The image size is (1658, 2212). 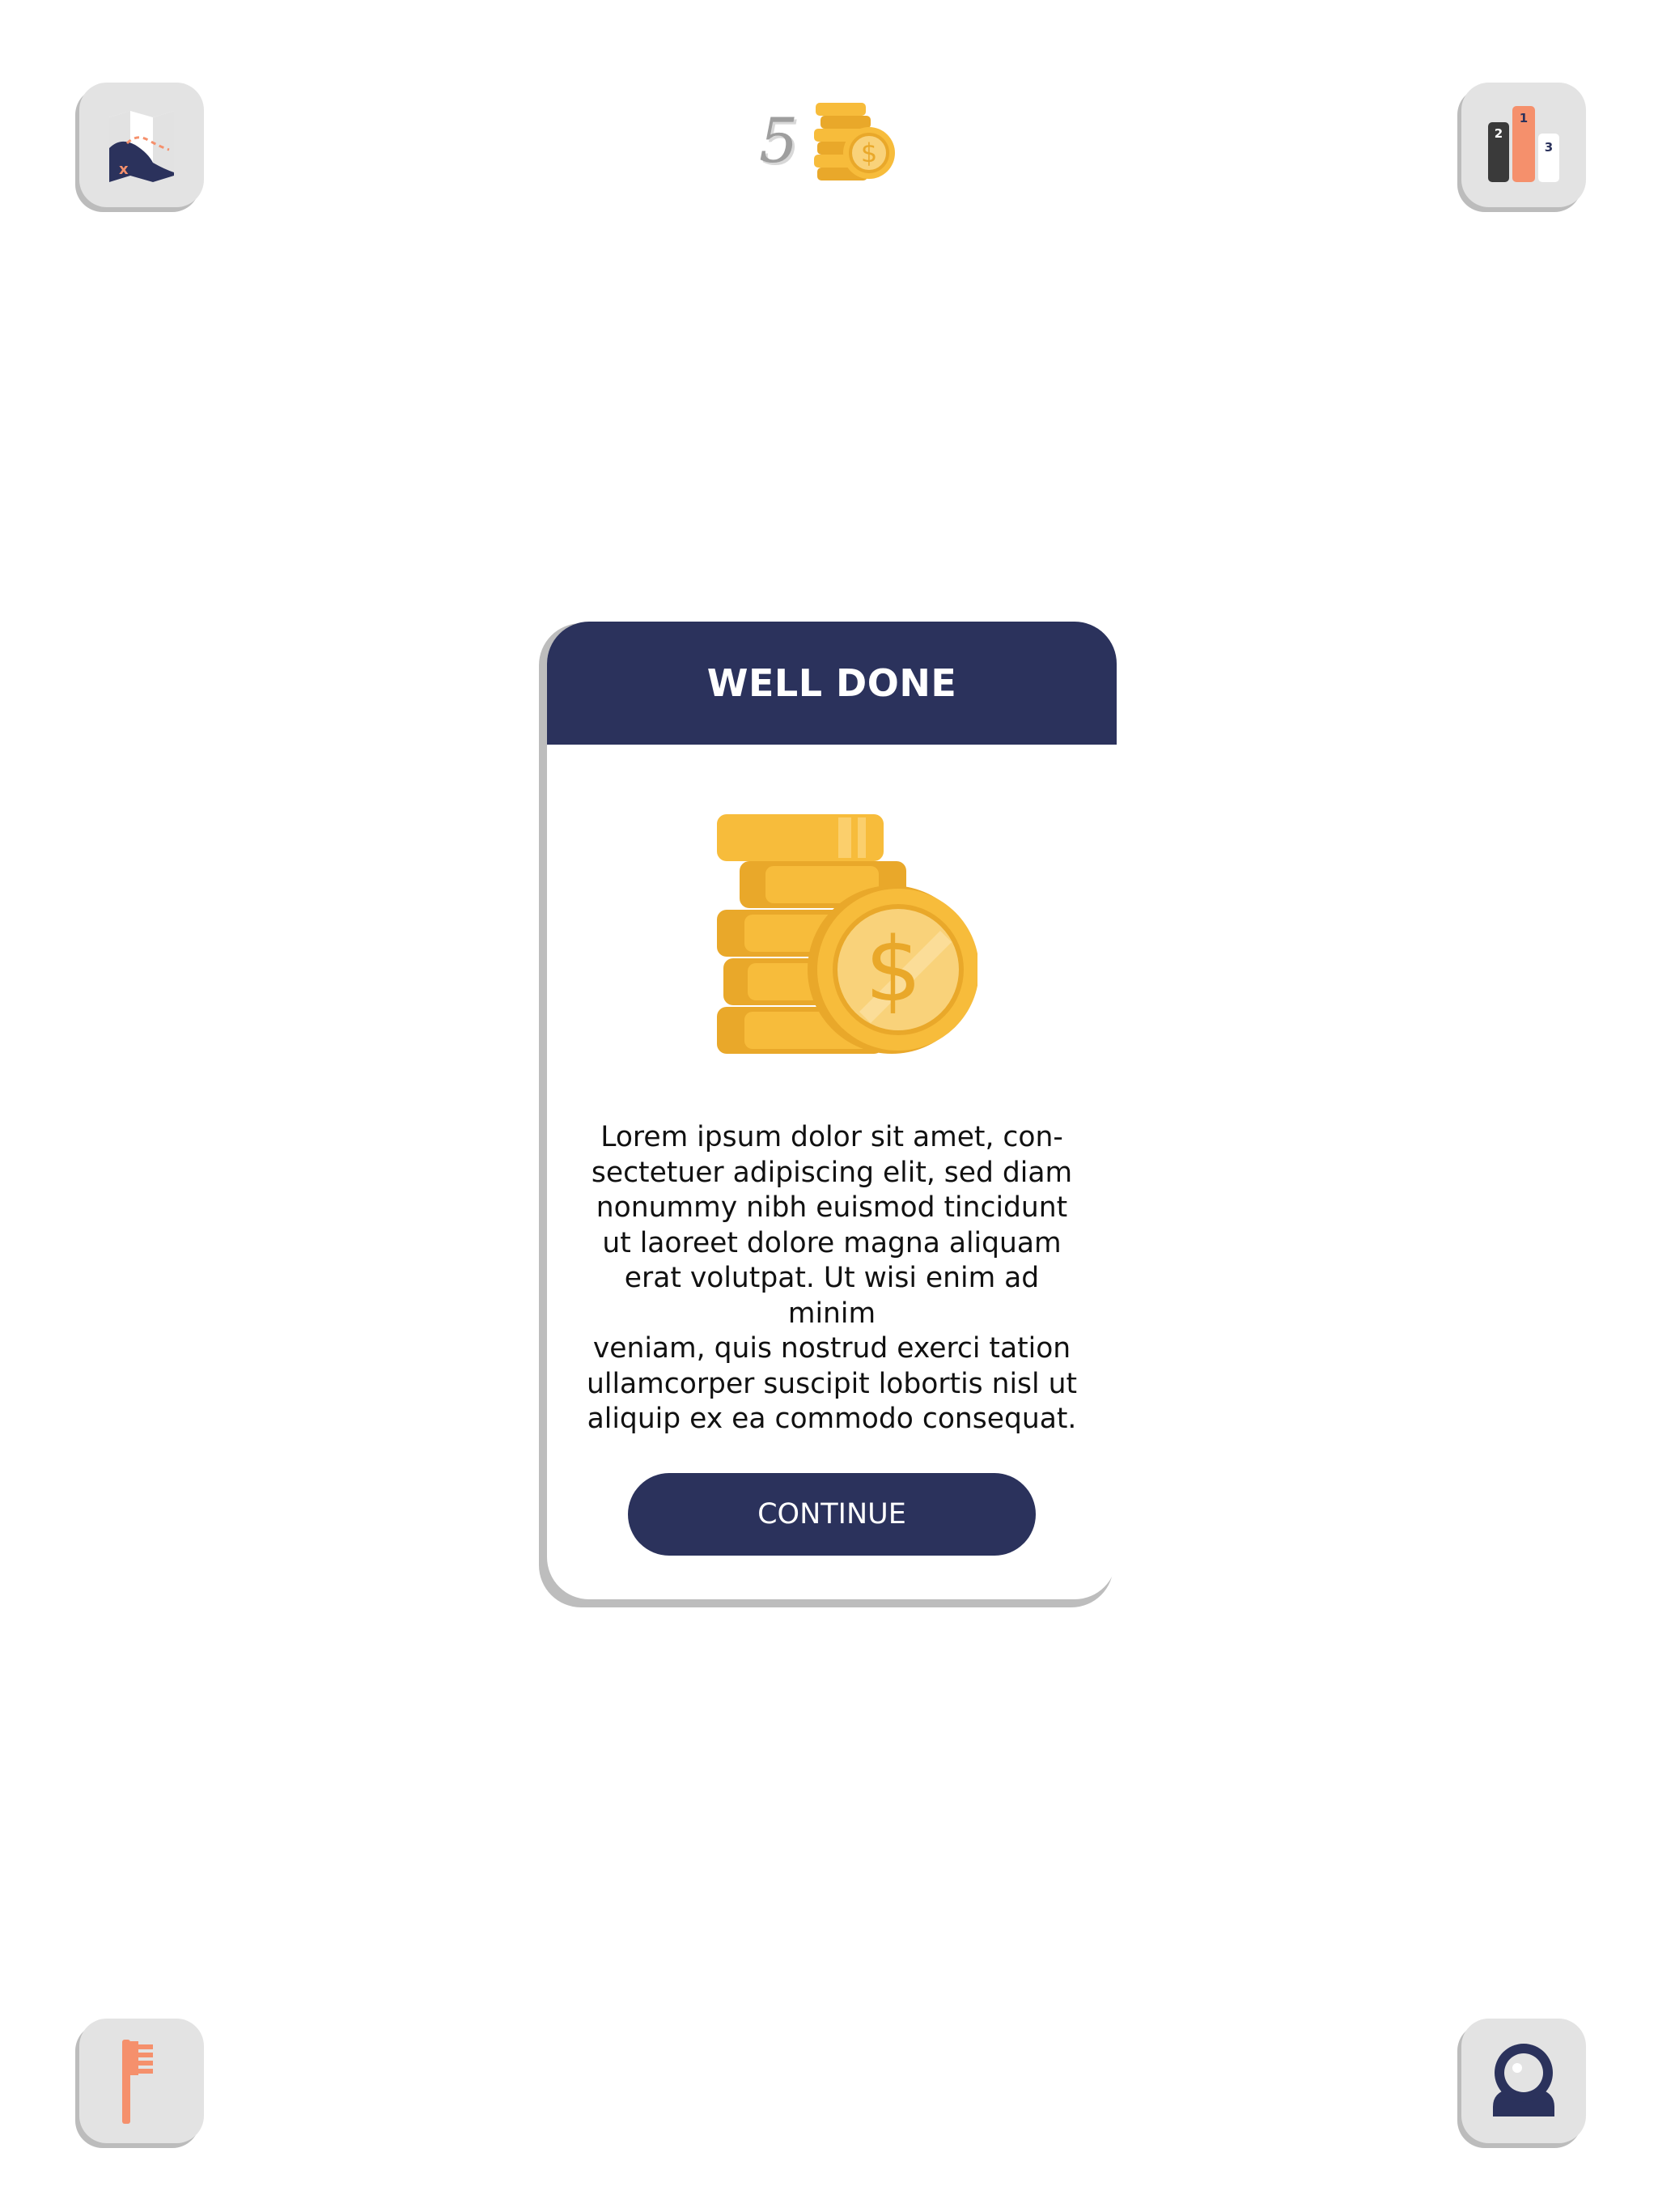 I want to click on treasure-map-icon: x, so click(x=141, y=146).